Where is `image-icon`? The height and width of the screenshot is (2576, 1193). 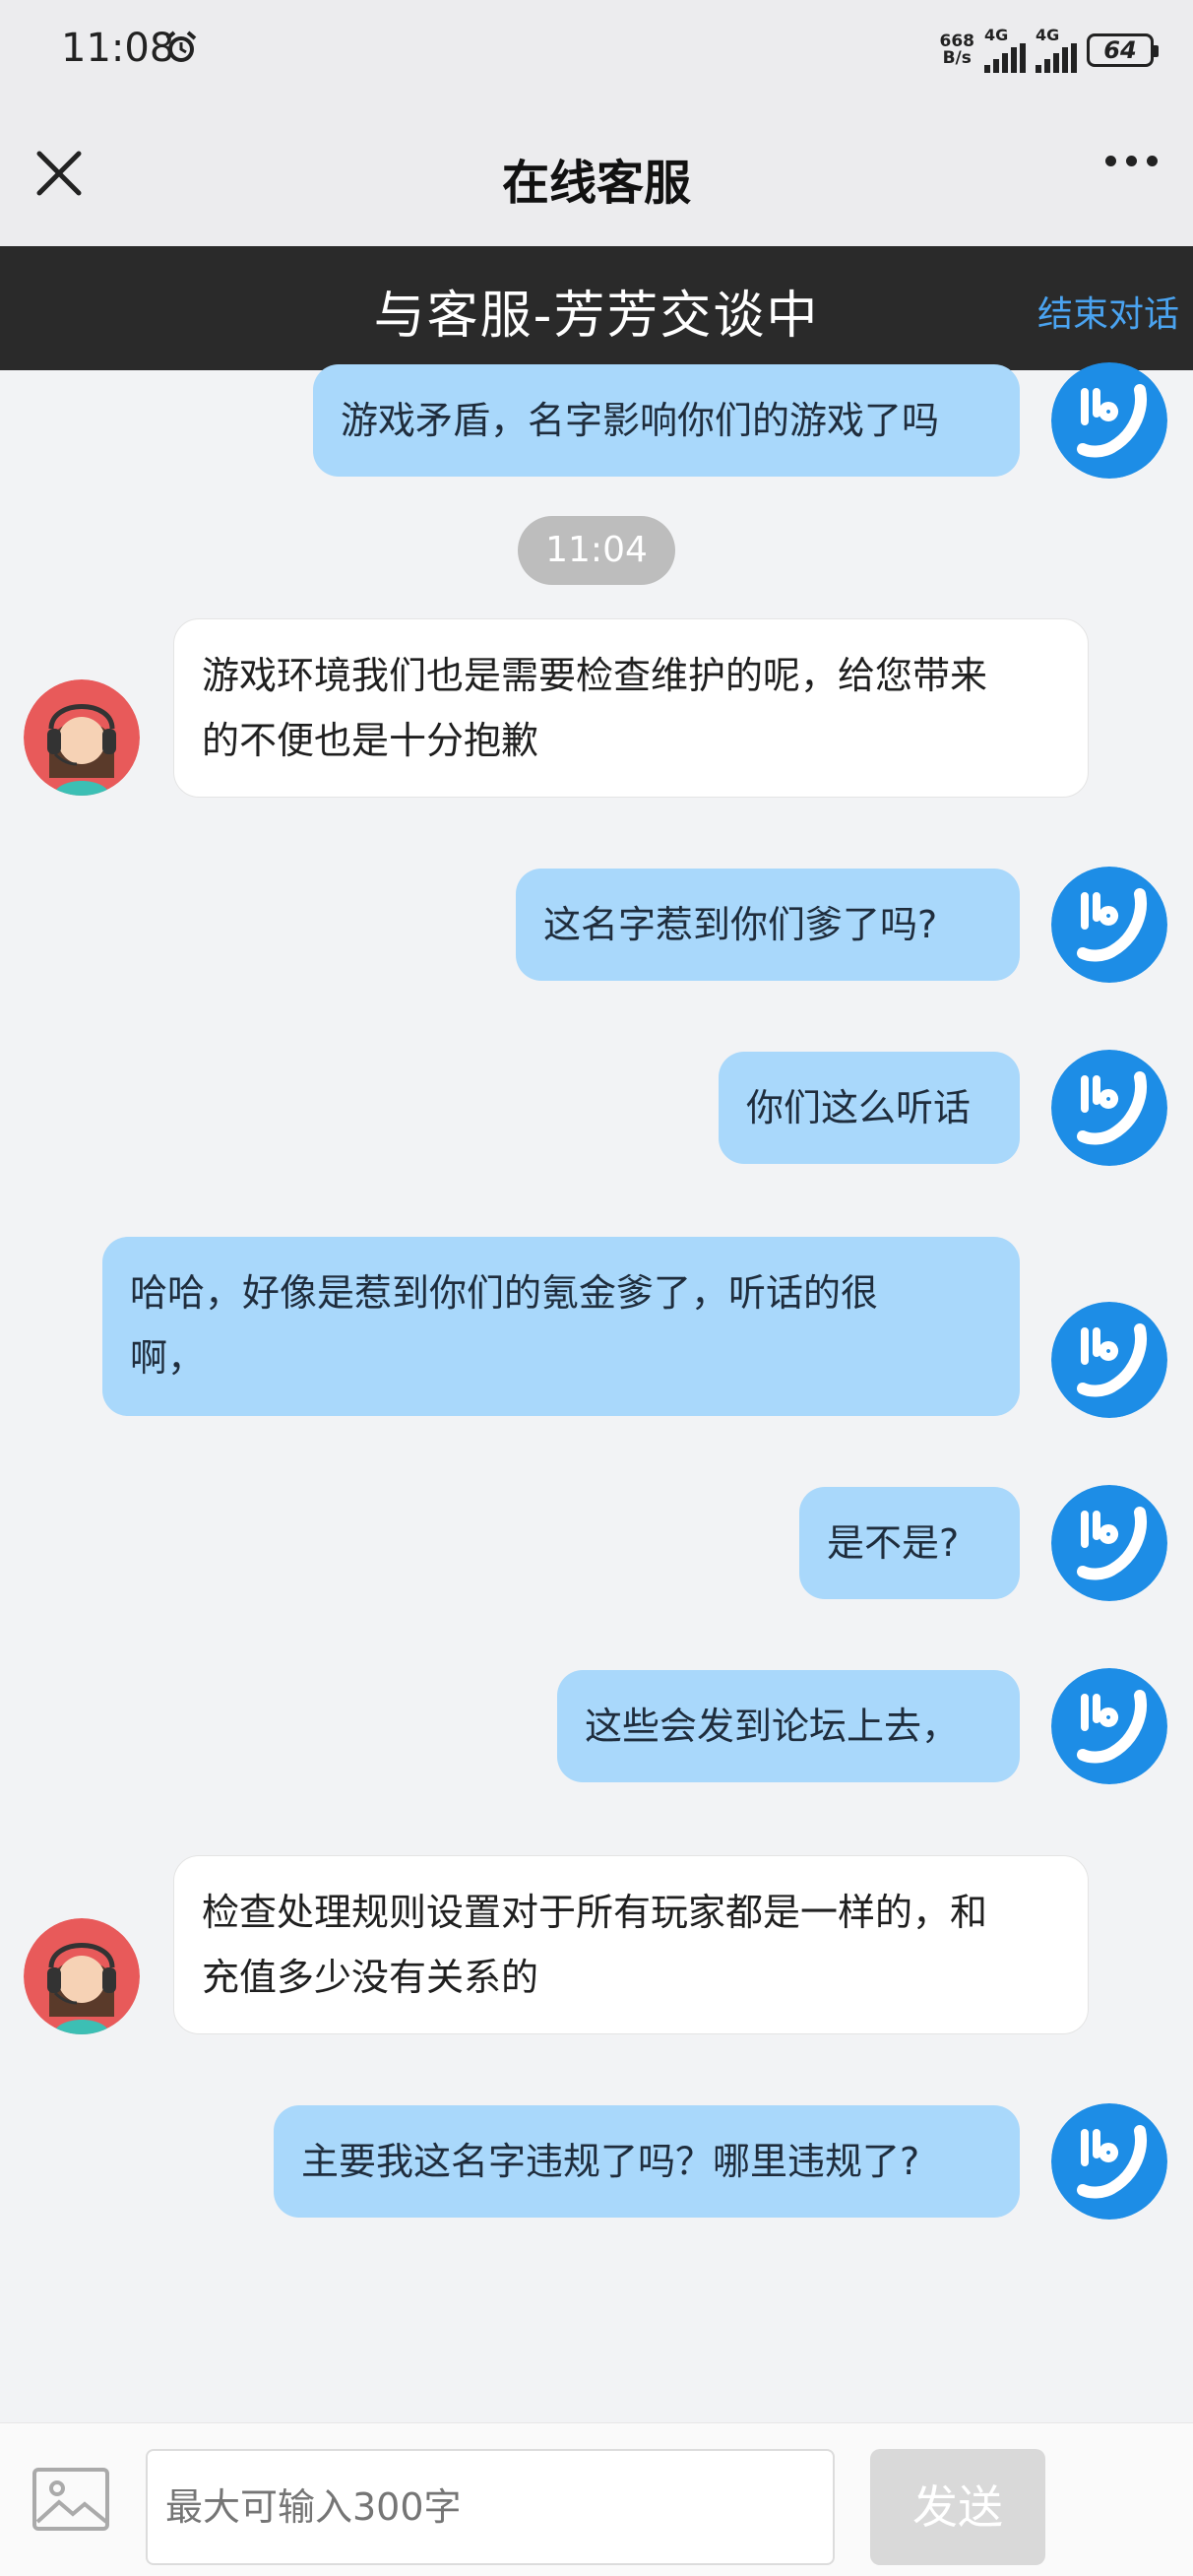 image-icon is located at coordinates (70, 2499).